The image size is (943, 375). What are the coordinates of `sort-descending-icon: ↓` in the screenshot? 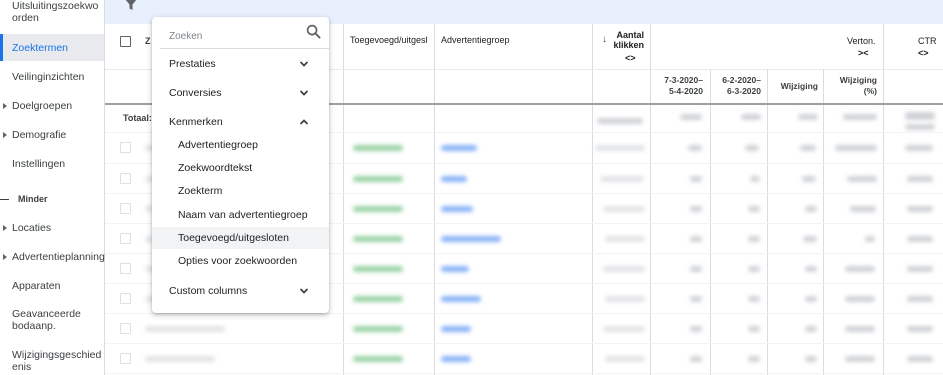 It's located at (604, 39).